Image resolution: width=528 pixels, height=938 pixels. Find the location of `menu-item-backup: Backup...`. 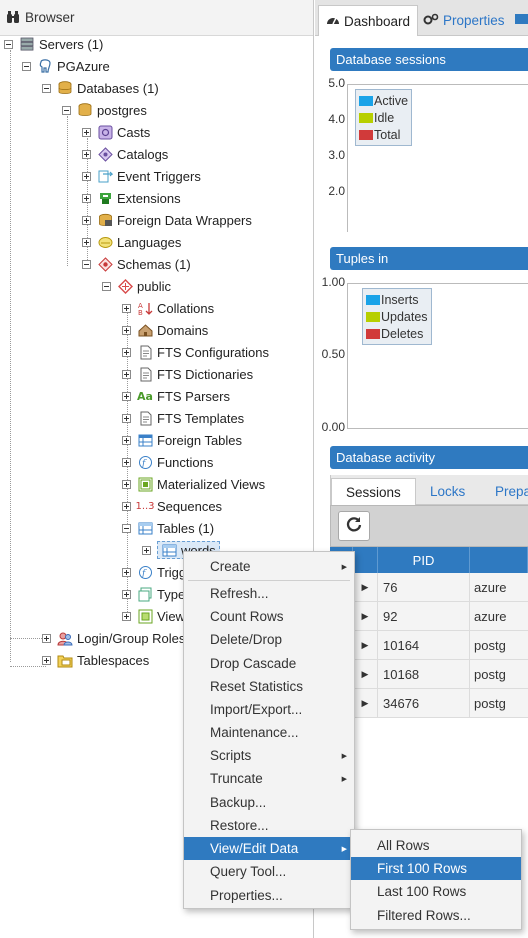

menu-item-backup: Backup... is located at coordinates (269, 802).